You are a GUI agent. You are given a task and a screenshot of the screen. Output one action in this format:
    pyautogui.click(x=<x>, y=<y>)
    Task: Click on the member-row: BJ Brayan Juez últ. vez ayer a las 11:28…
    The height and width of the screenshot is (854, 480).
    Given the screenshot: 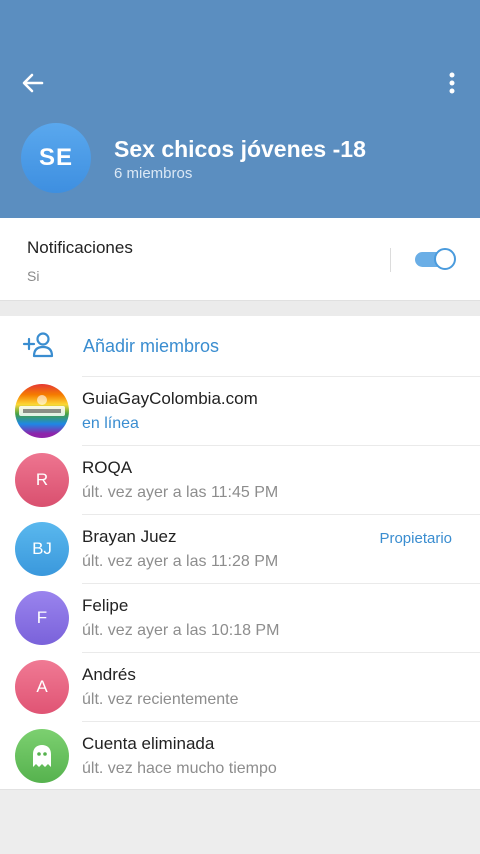 What is the action you would take?
    pyautogui.click(x=240, y=548)
    